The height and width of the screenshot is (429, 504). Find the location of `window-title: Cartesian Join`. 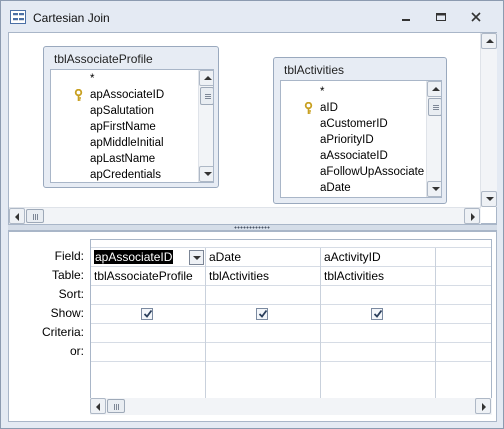

window-title: Cartesian Join is located at coordinates (71, 18).